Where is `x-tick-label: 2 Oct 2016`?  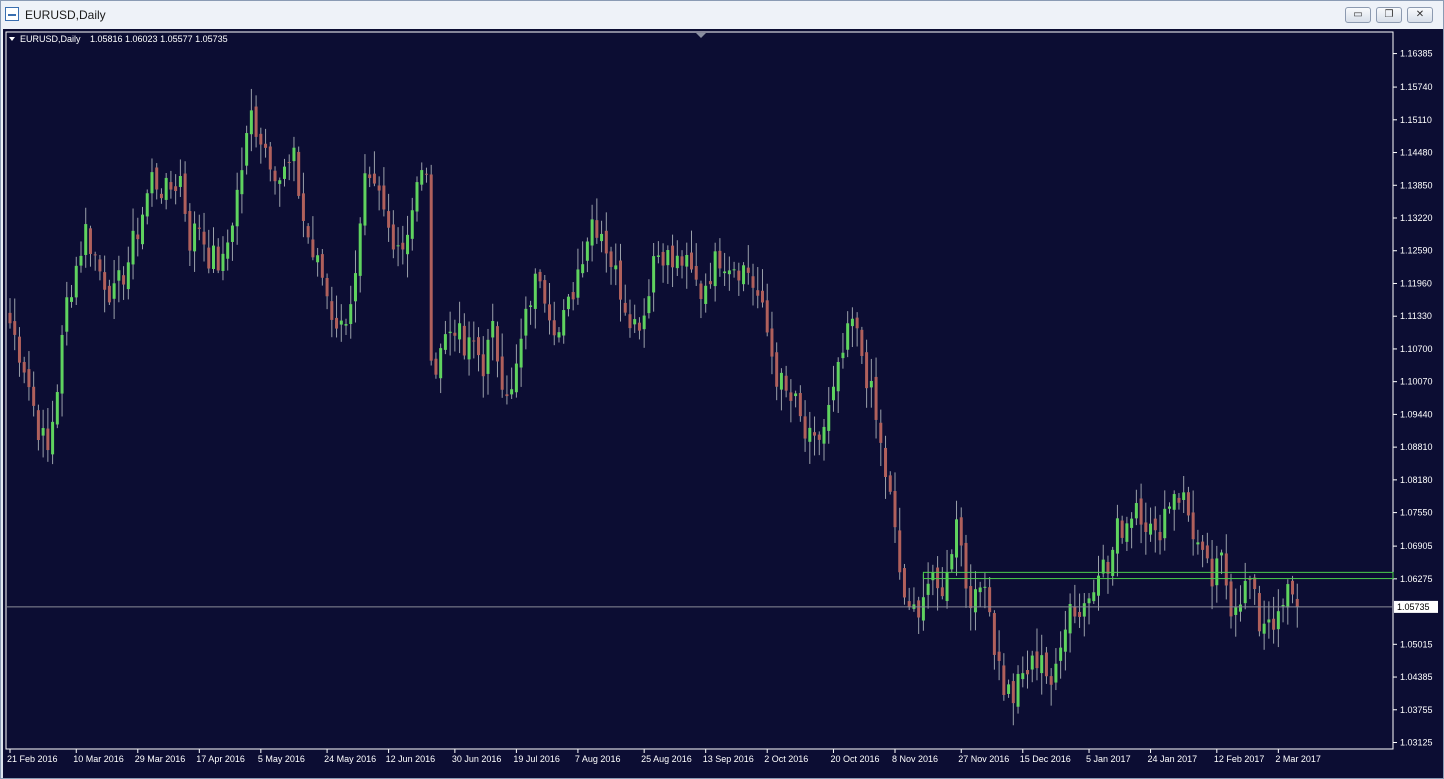
x-tick-label: 2 Oct 2016 is located at coordinates (786, 759).